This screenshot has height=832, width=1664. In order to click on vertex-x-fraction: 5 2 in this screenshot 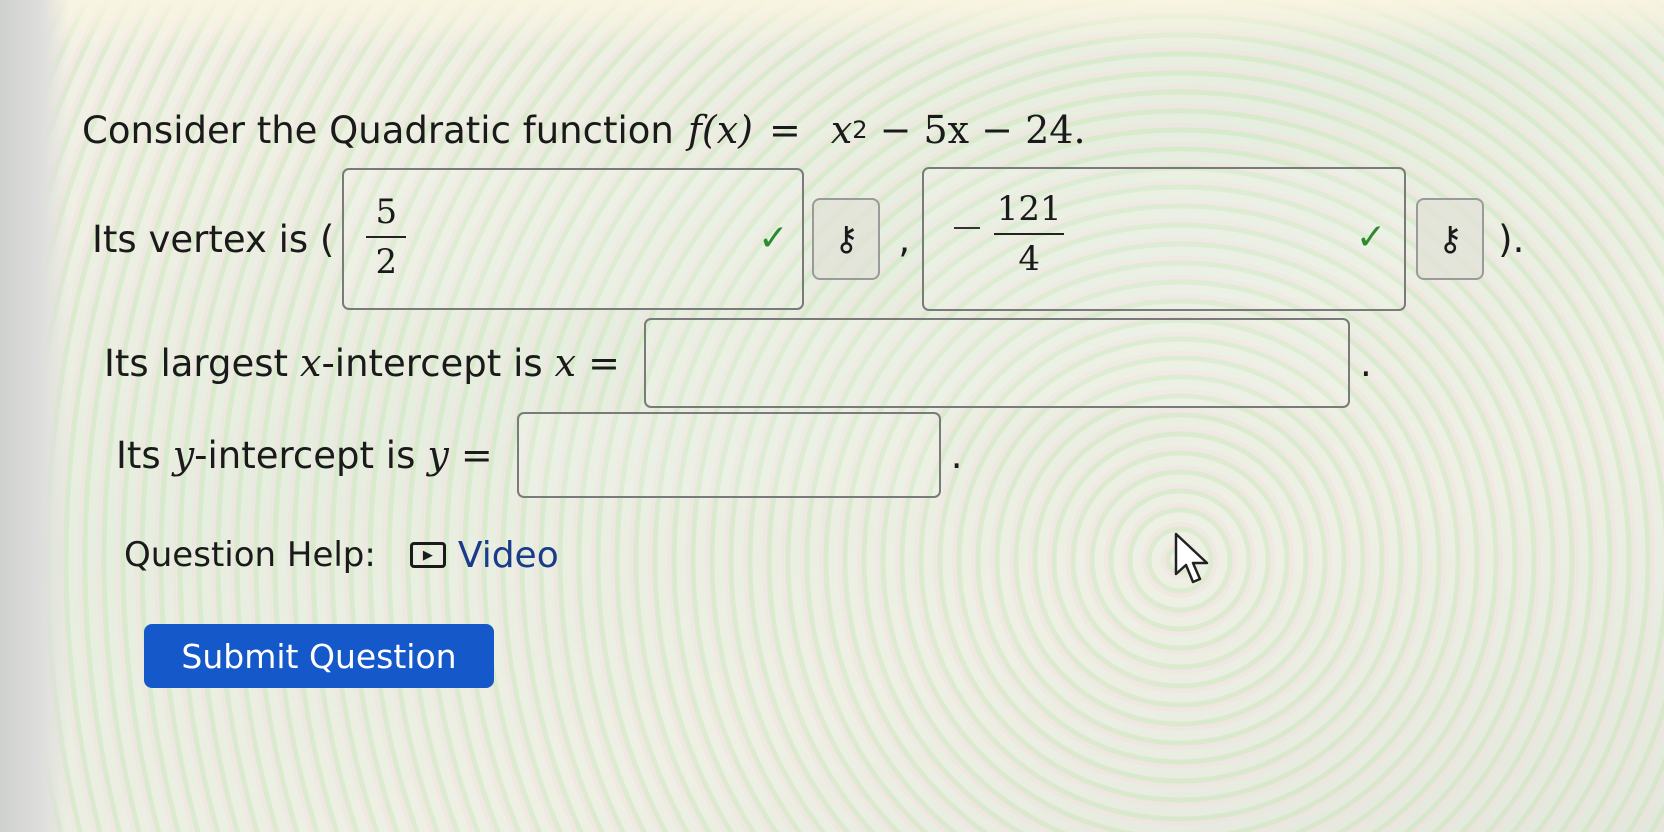, I will do `click(386, 237)`.